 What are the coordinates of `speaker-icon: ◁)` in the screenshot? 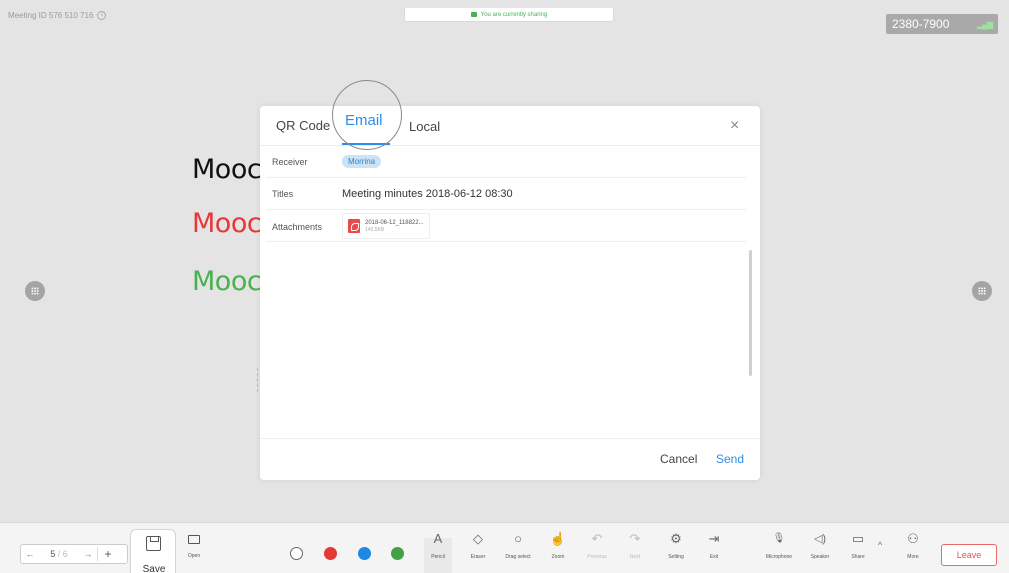 It's located at (820, 539).